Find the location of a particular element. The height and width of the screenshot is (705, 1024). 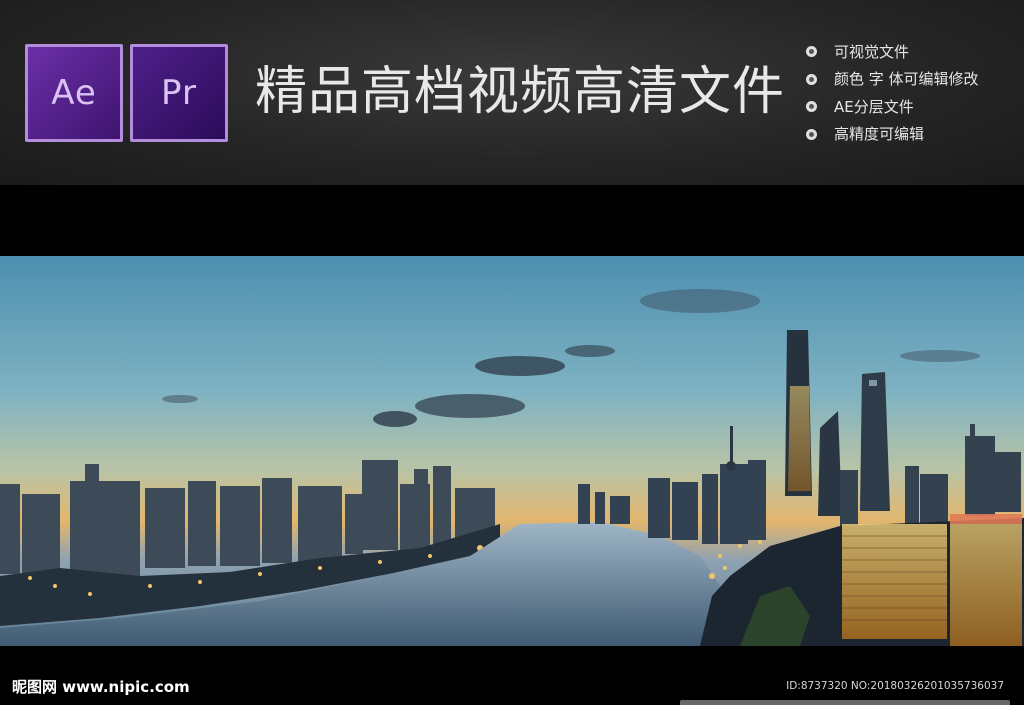

after-effects-icon: Ae is located at coordinates (74, 93).